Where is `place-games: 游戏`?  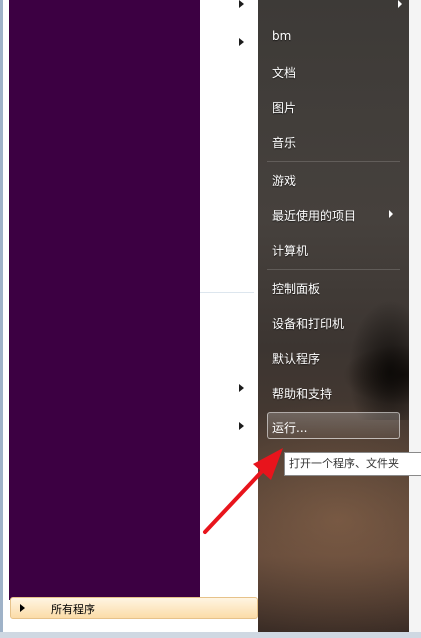
place-games: 游戏 is located at coordinates (284, 180).